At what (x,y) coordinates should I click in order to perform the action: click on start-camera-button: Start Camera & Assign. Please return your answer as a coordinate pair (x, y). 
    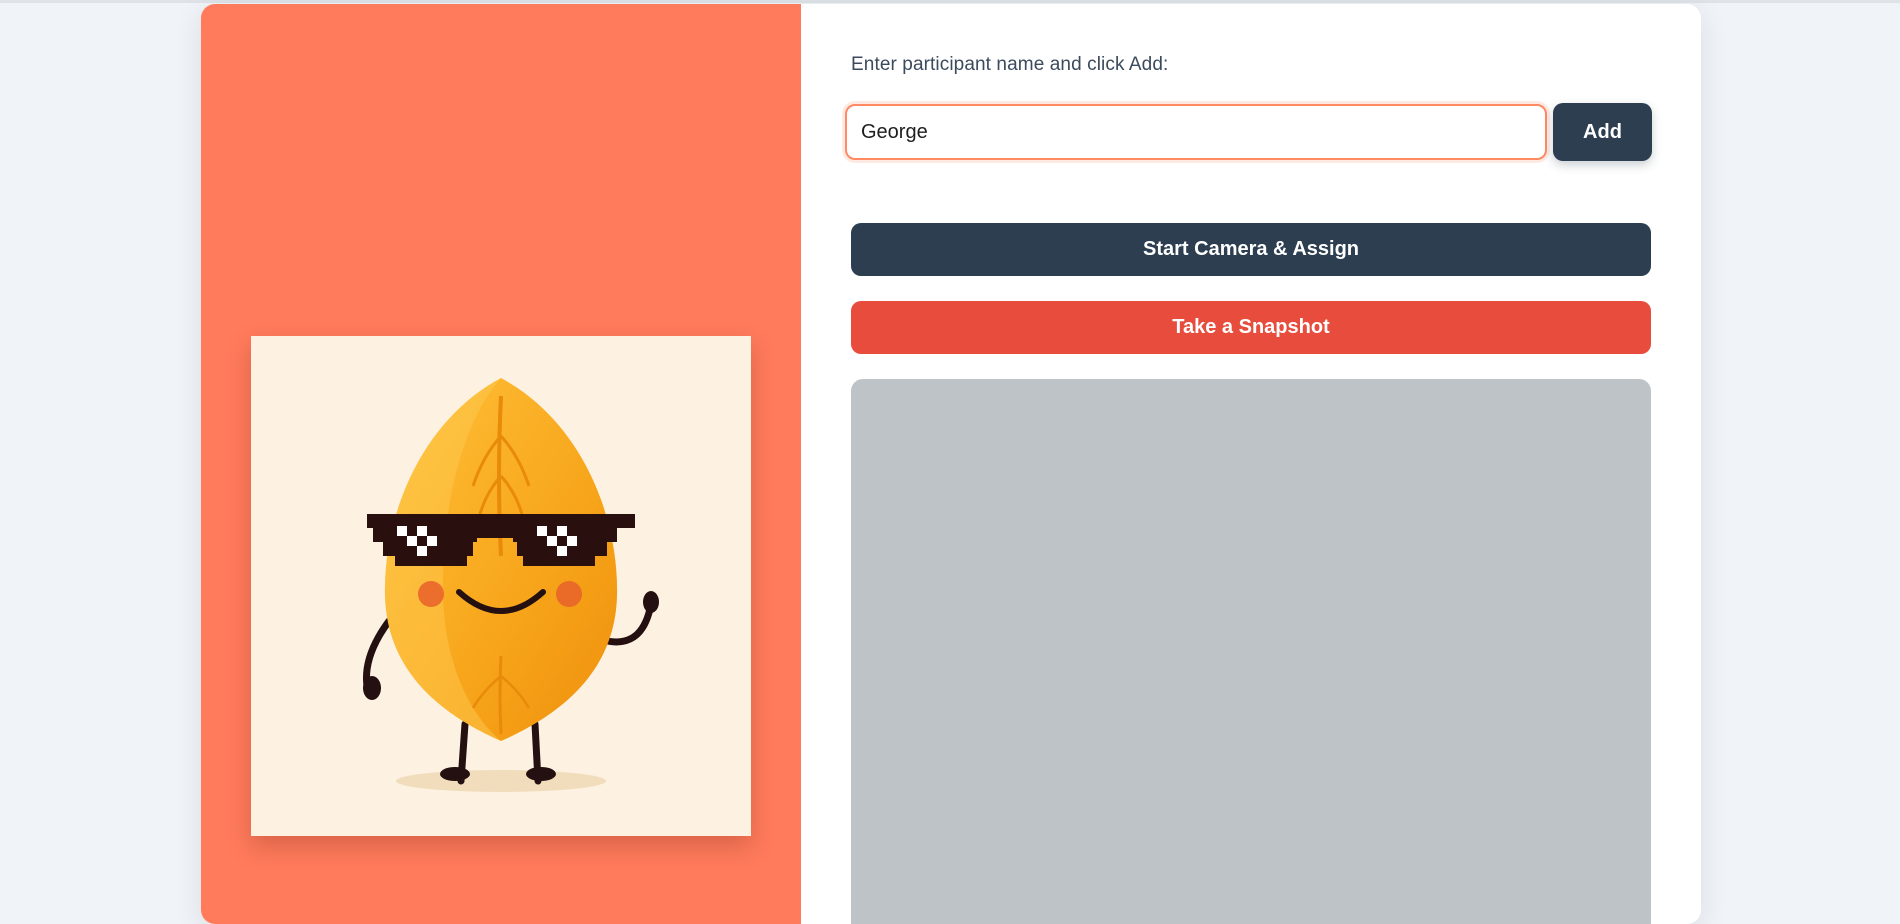
    Looking at the image, I should click on (1251, 249).